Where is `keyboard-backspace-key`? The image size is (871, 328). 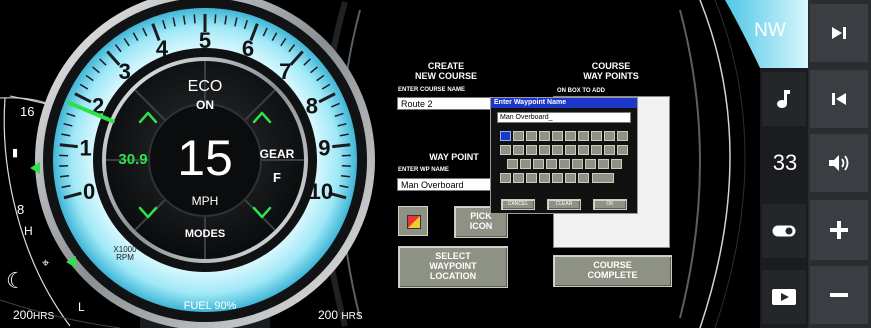
keyboard-backspace-key is located at coordinates (603, 178).